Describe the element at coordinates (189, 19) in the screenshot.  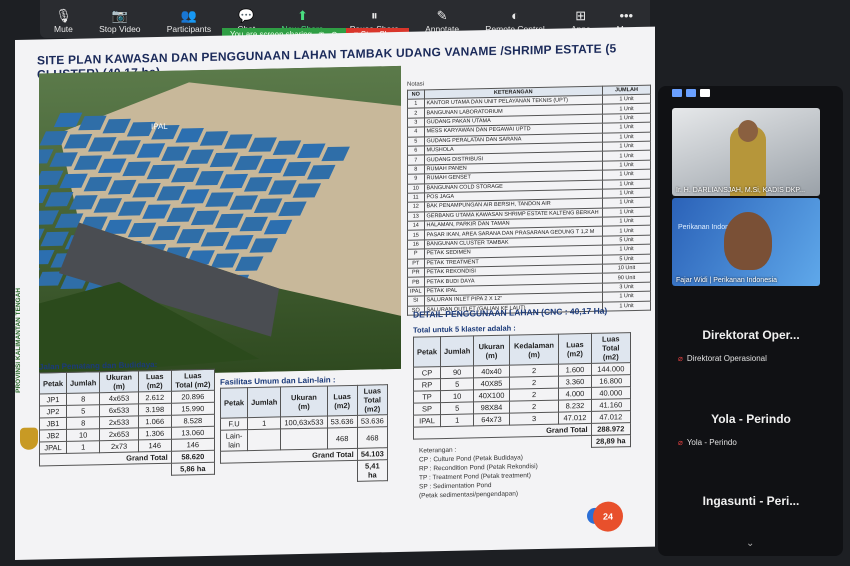
I see `toolbar-participants-button: 👥Participants` at that location.